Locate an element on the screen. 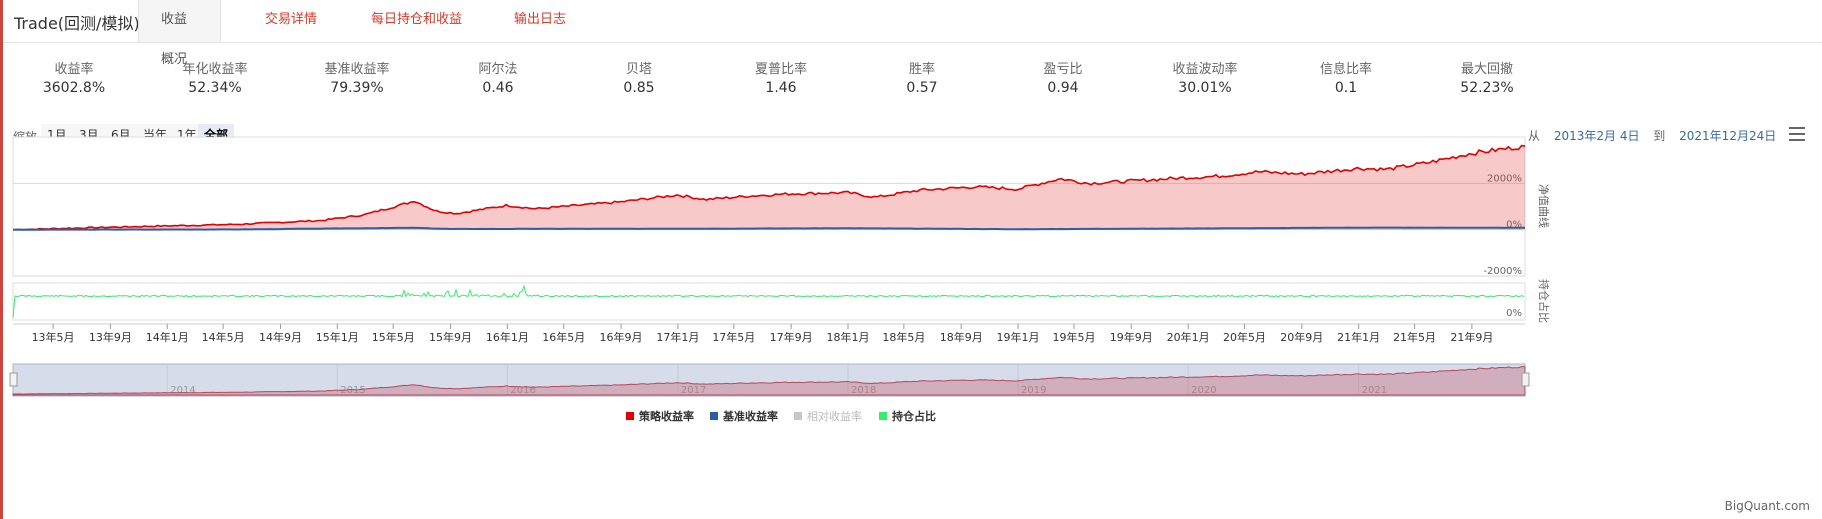  y-tick-label: -2000% is located at coordinates (1502, 271).